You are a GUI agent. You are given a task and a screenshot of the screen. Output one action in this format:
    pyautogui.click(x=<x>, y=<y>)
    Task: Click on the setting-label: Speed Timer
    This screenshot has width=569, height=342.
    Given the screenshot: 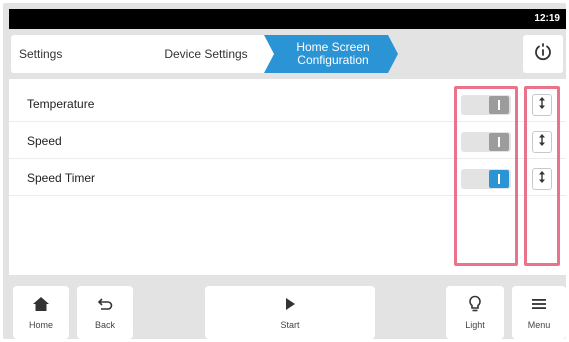 What is the action you would take?
    pyautogui.click(x=61, y=178)
    